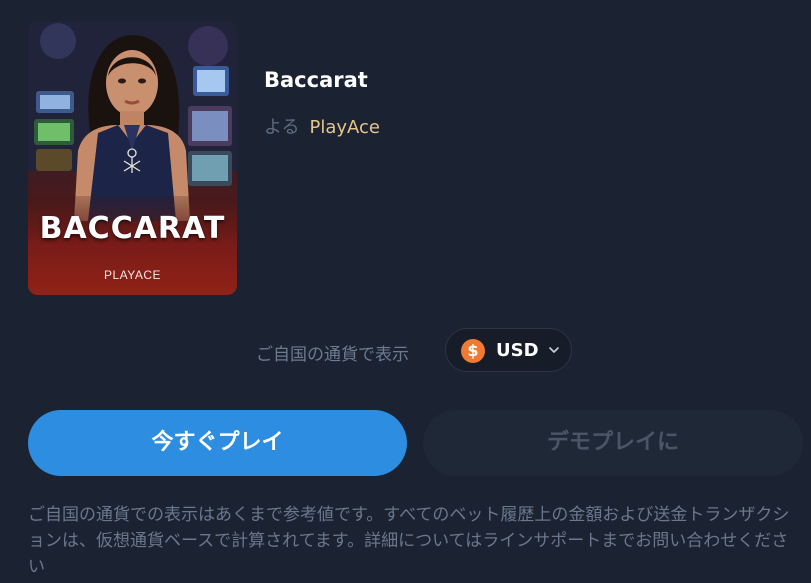 Image resolution: width=811 pixels, height=583 pixels. Describe the element at coordinates (332, 355) in the screenshot. I see `currency-label: ご自国の通貨で表示` at that location.